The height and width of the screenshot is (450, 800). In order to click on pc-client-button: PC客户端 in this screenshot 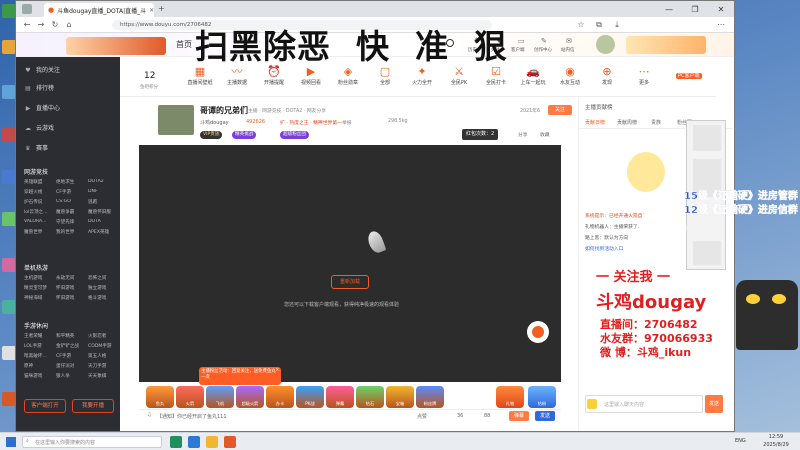, I will do `click(689, 76)`.